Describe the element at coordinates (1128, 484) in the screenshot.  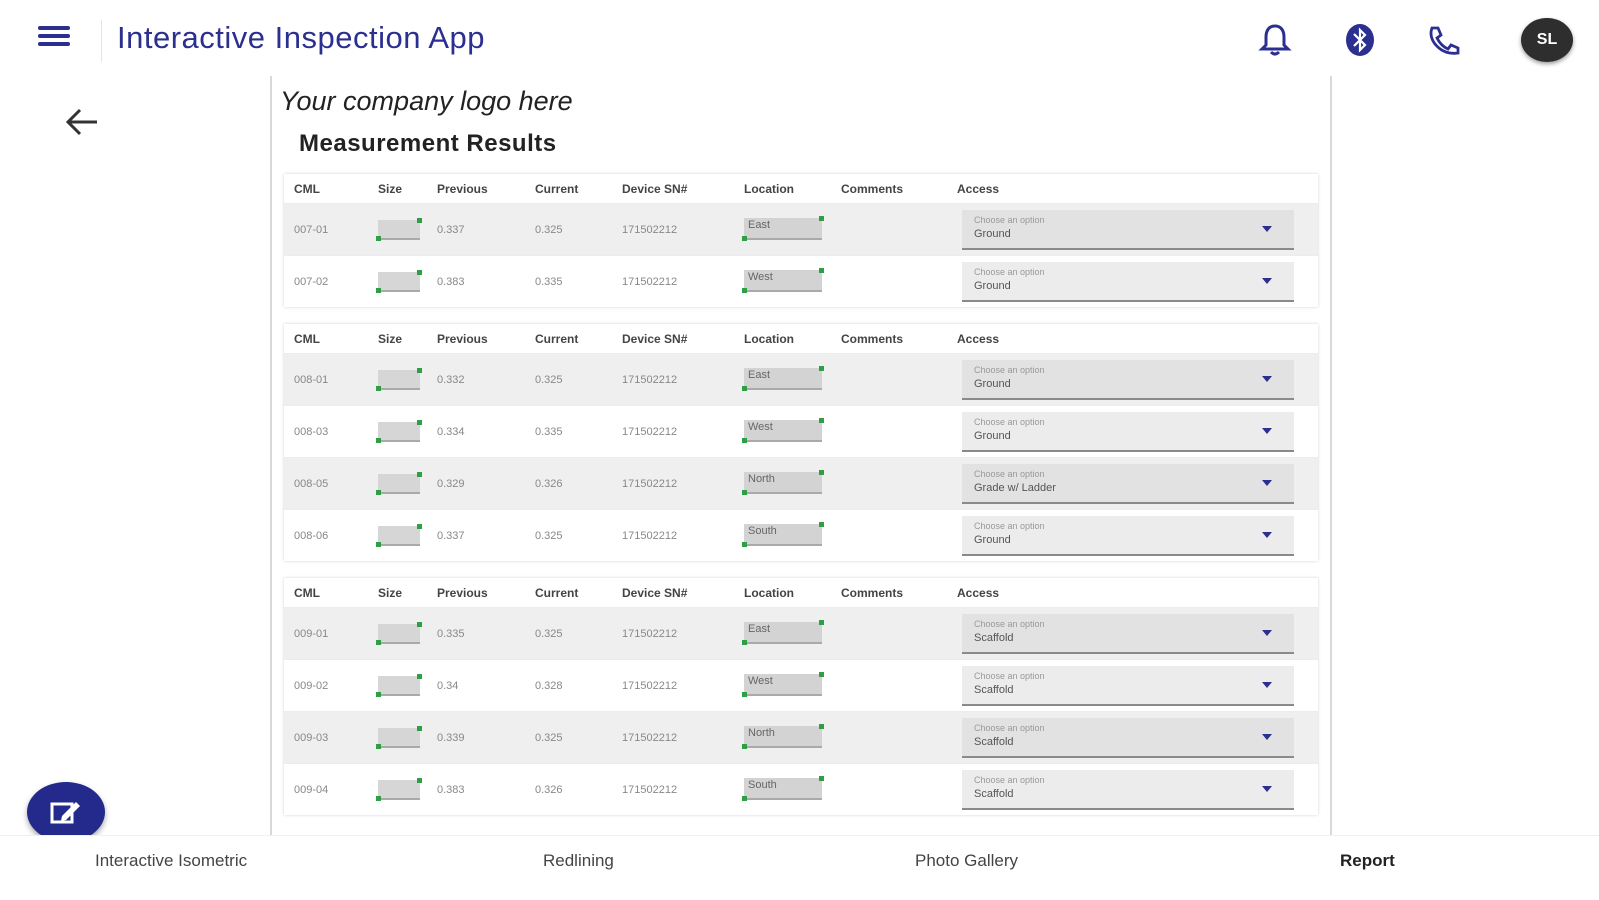
I see `access-select: Choose an option Grade w/ Ladder` at that location.